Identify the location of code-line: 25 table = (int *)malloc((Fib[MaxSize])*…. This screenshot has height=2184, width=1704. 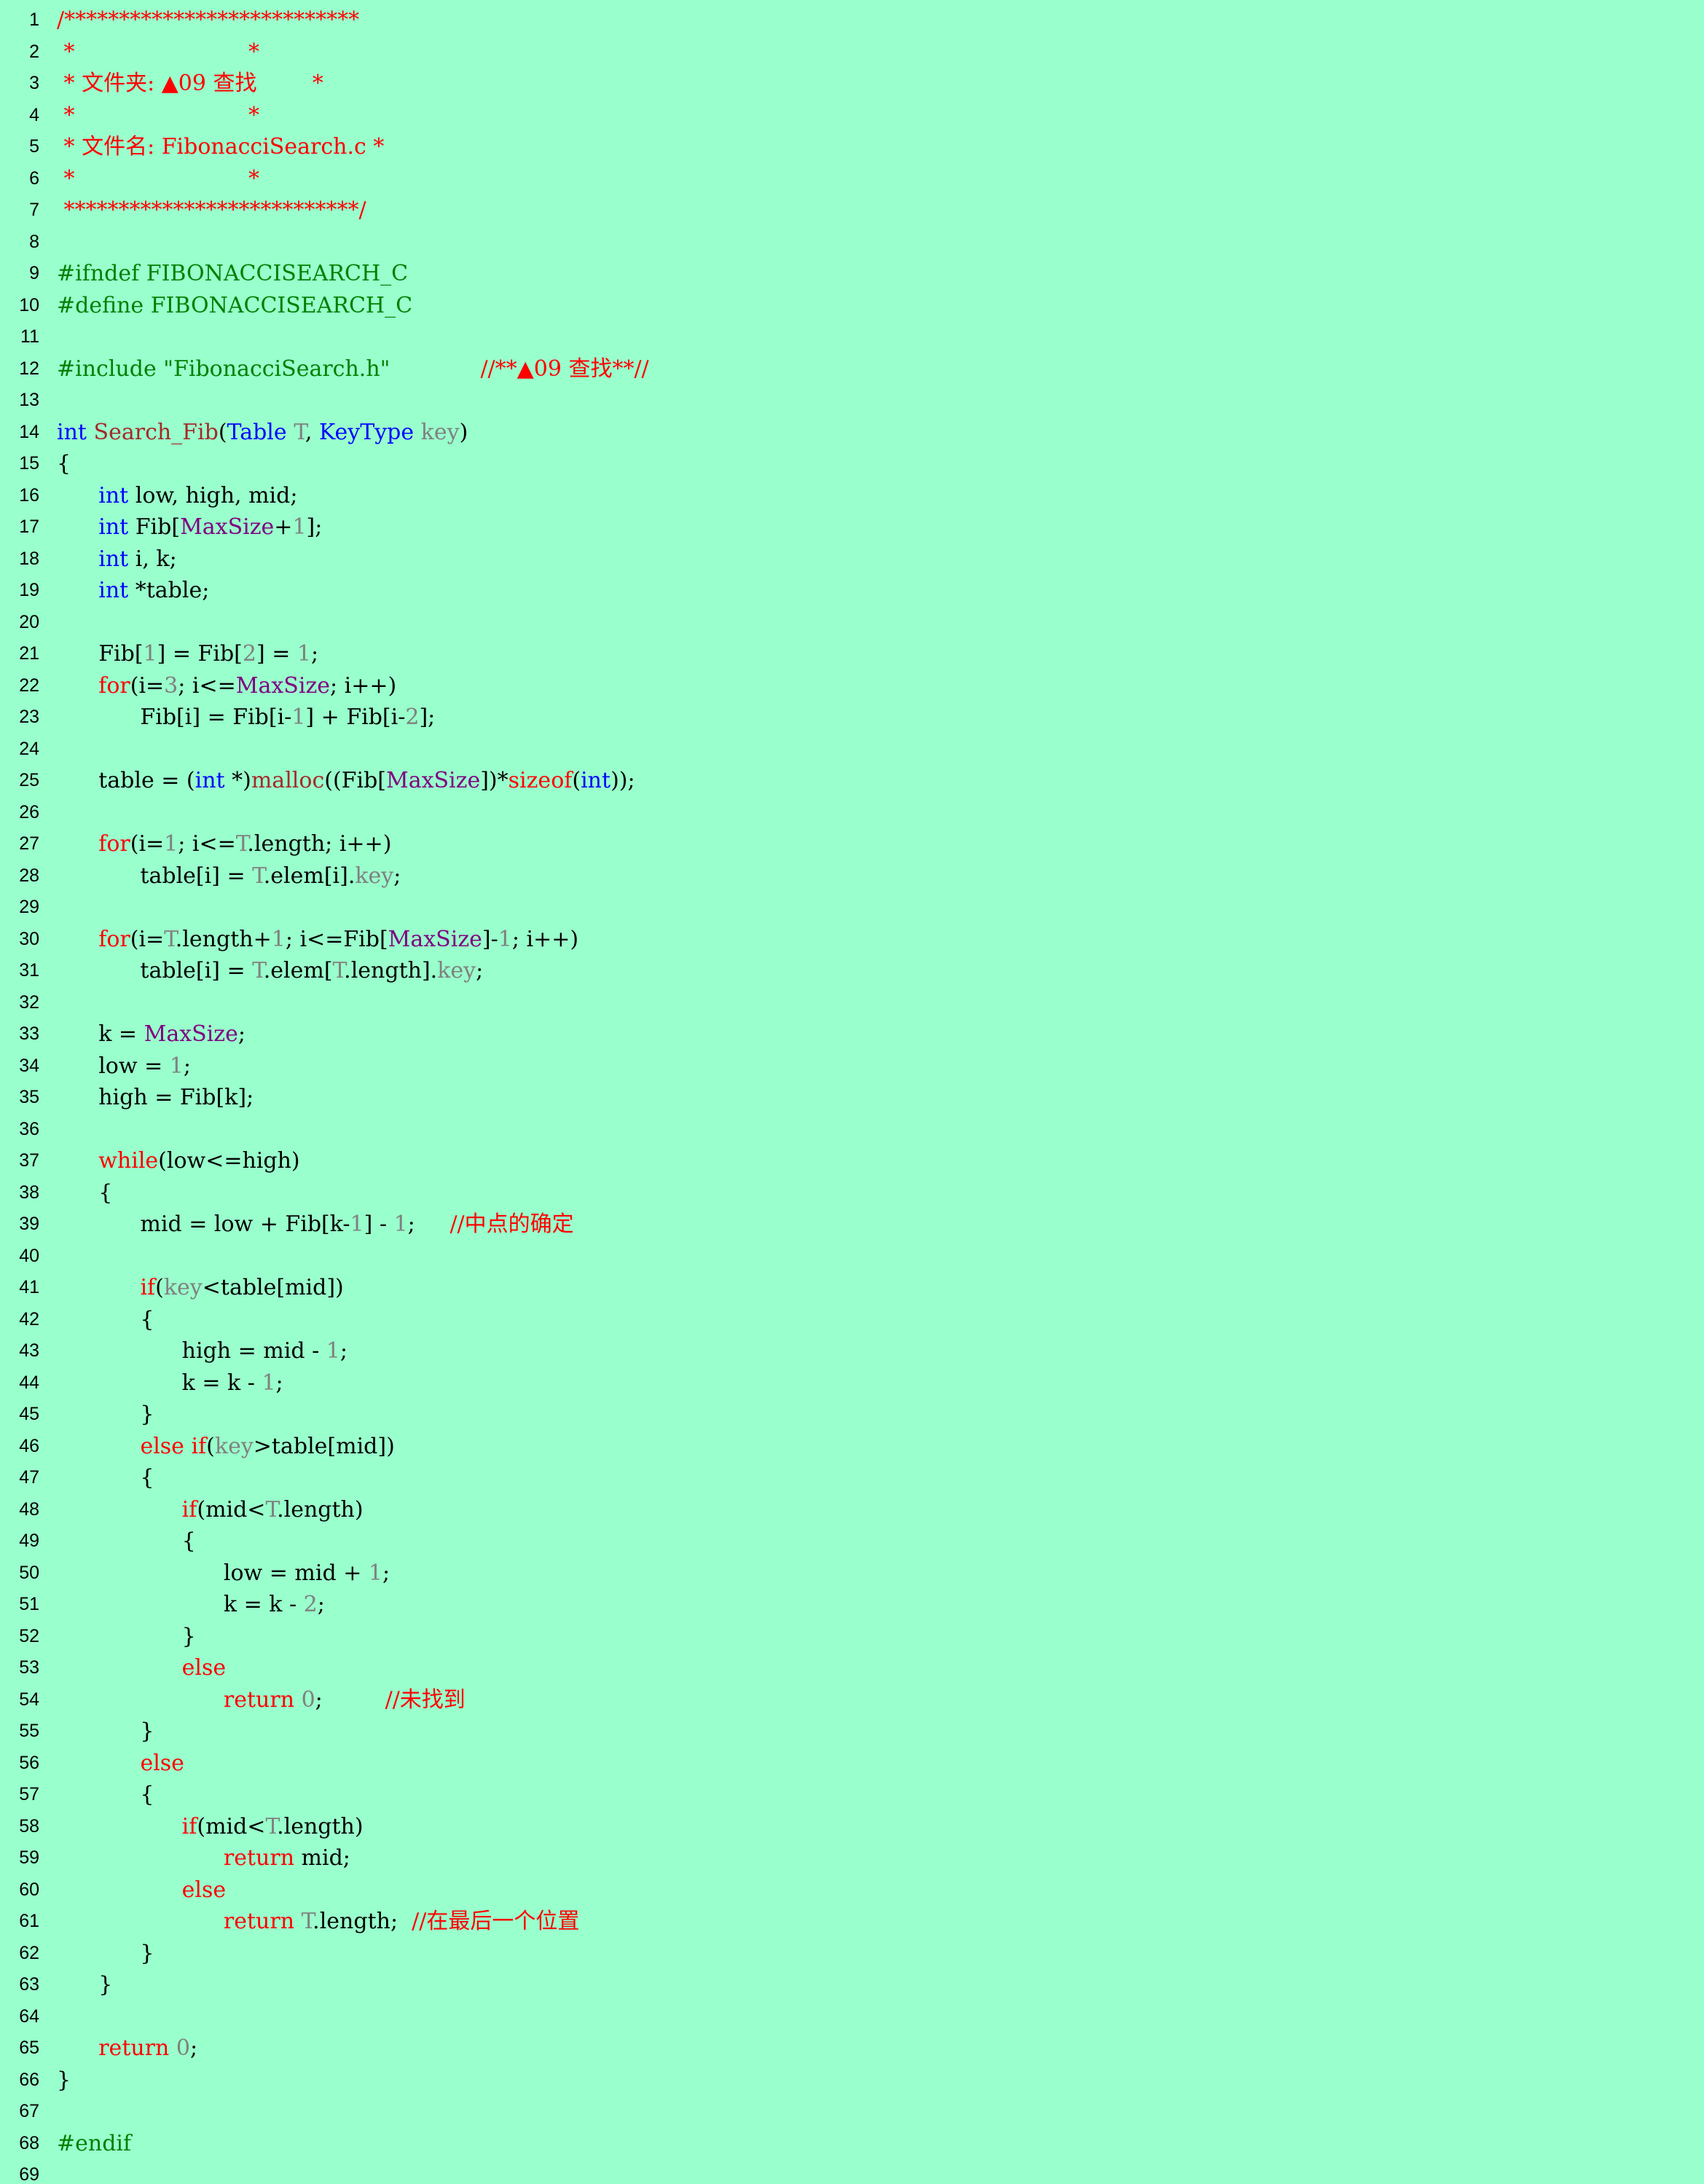
(852, 781).